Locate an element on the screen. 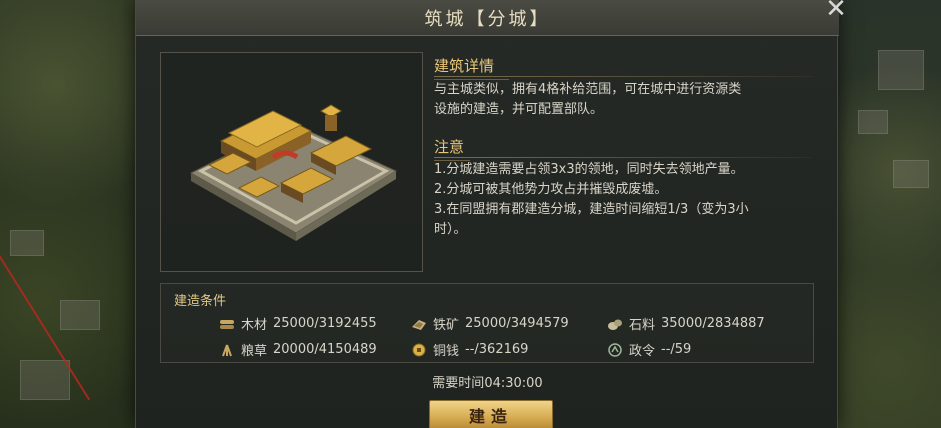  resource-name: 粮草 is located at coordinates (254, 351).